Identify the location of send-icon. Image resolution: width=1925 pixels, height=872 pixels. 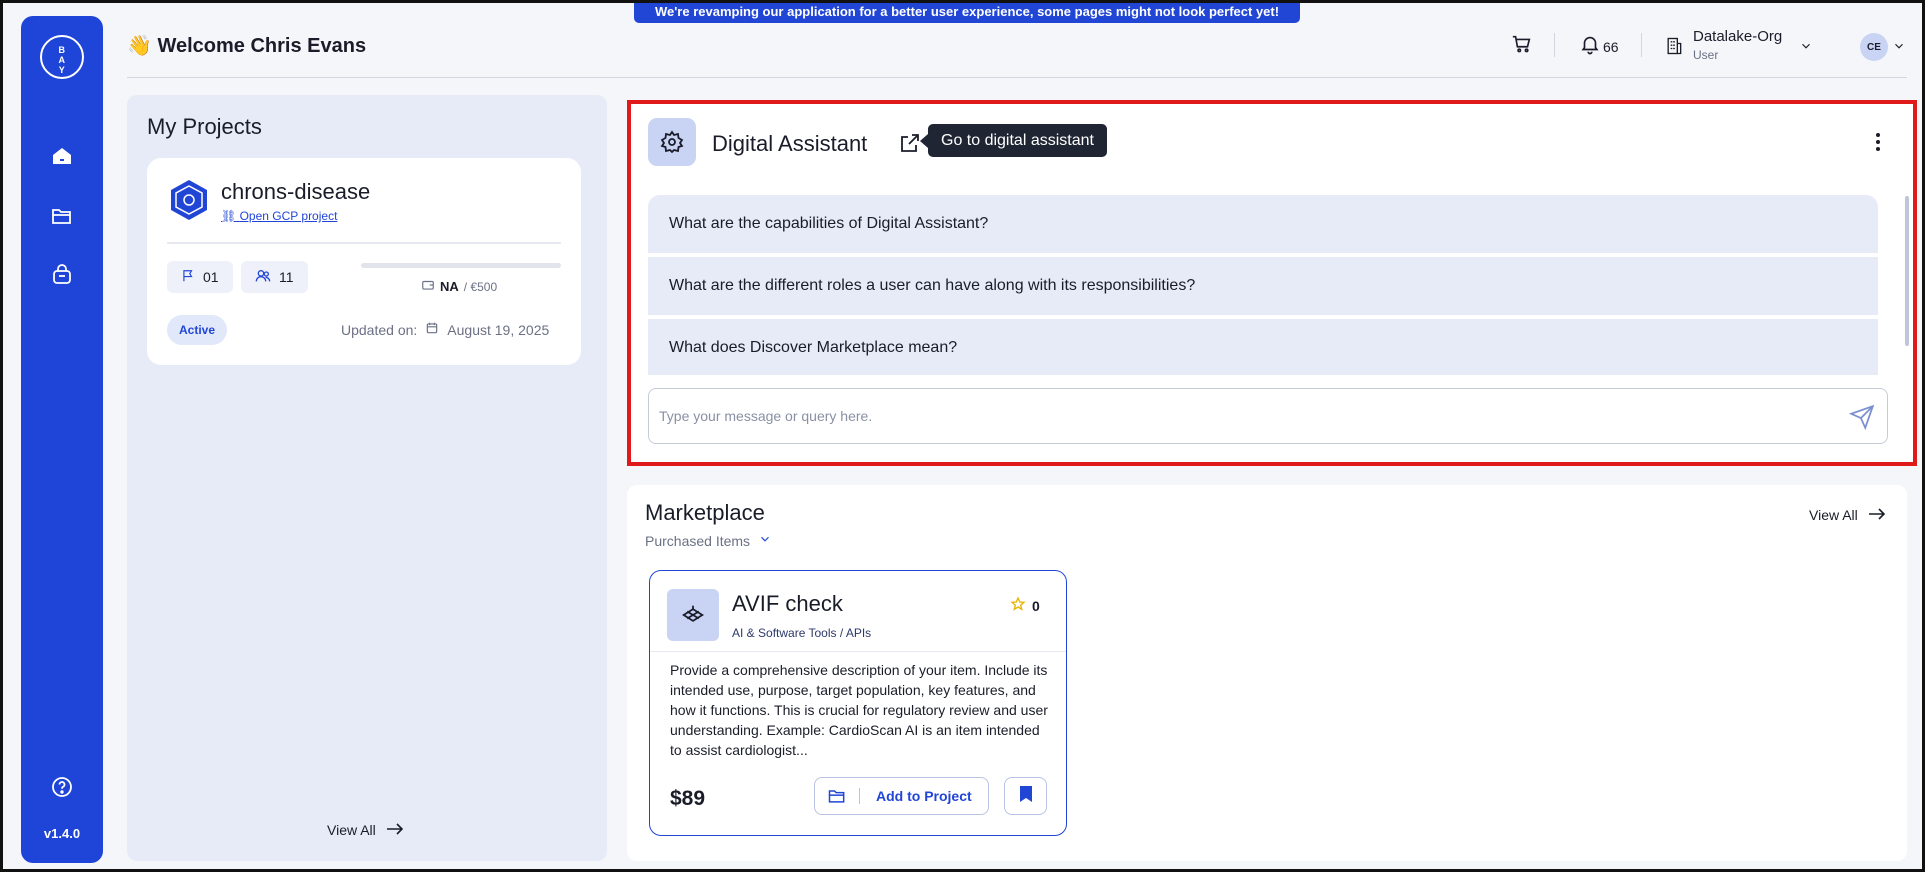
(1861, 417).